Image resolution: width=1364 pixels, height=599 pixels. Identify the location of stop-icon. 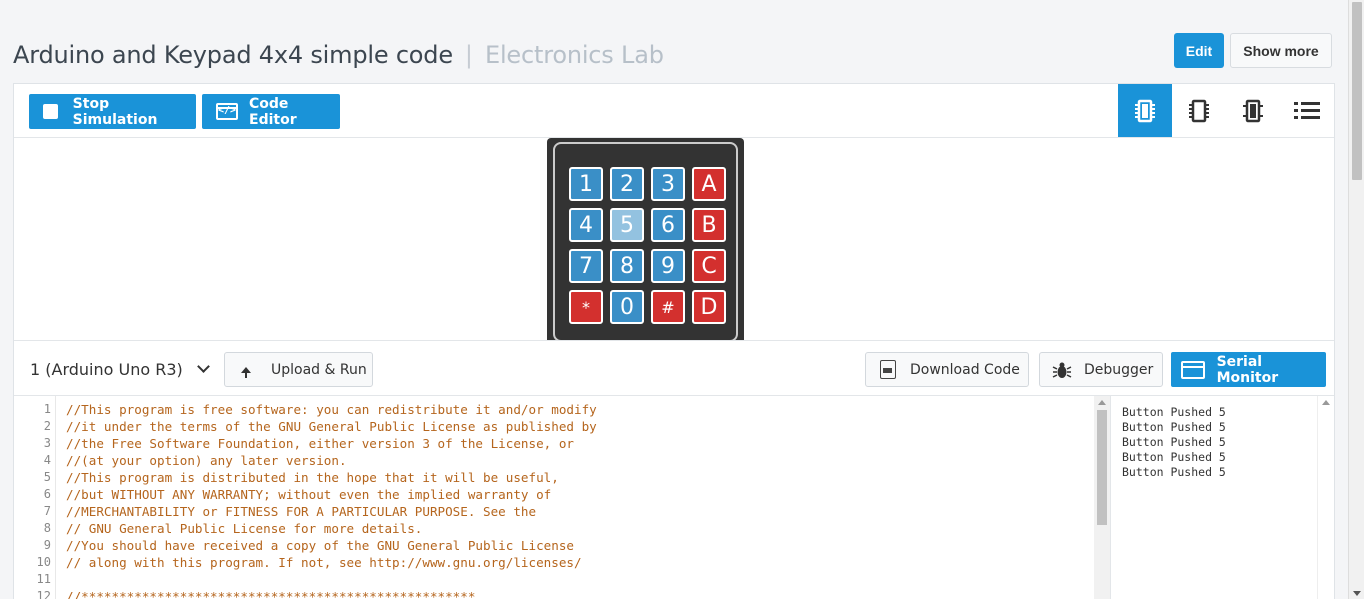
(50, 111).